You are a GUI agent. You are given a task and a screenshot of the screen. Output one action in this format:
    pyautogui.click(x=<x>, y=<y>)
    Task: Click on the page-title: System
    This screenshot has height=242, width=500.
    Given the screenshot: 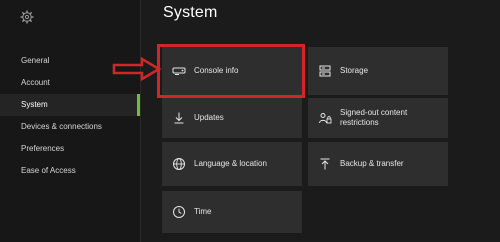 What is the action you would take?
    pyautogui.click(x=190, y=12)
    